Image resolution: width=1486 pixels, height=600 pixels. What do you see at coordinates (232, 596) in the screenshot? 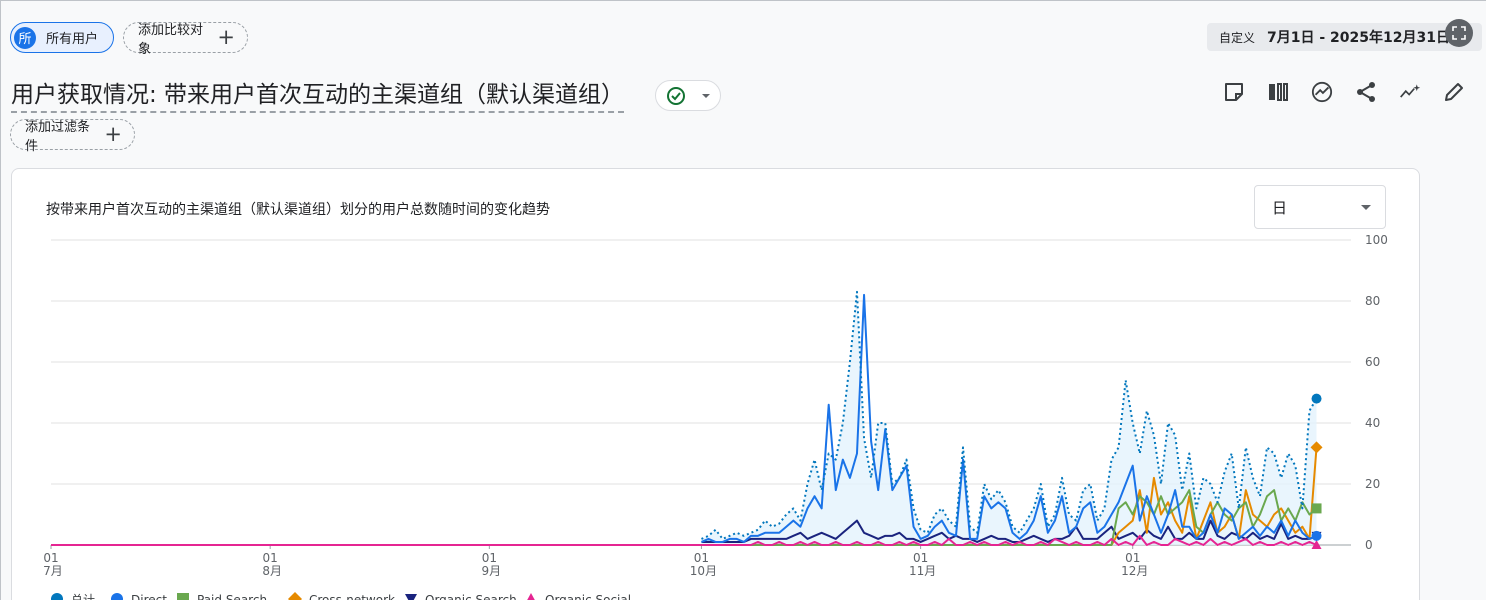
I see `legend-label: Paid Search` at bounding box center [232, 596].